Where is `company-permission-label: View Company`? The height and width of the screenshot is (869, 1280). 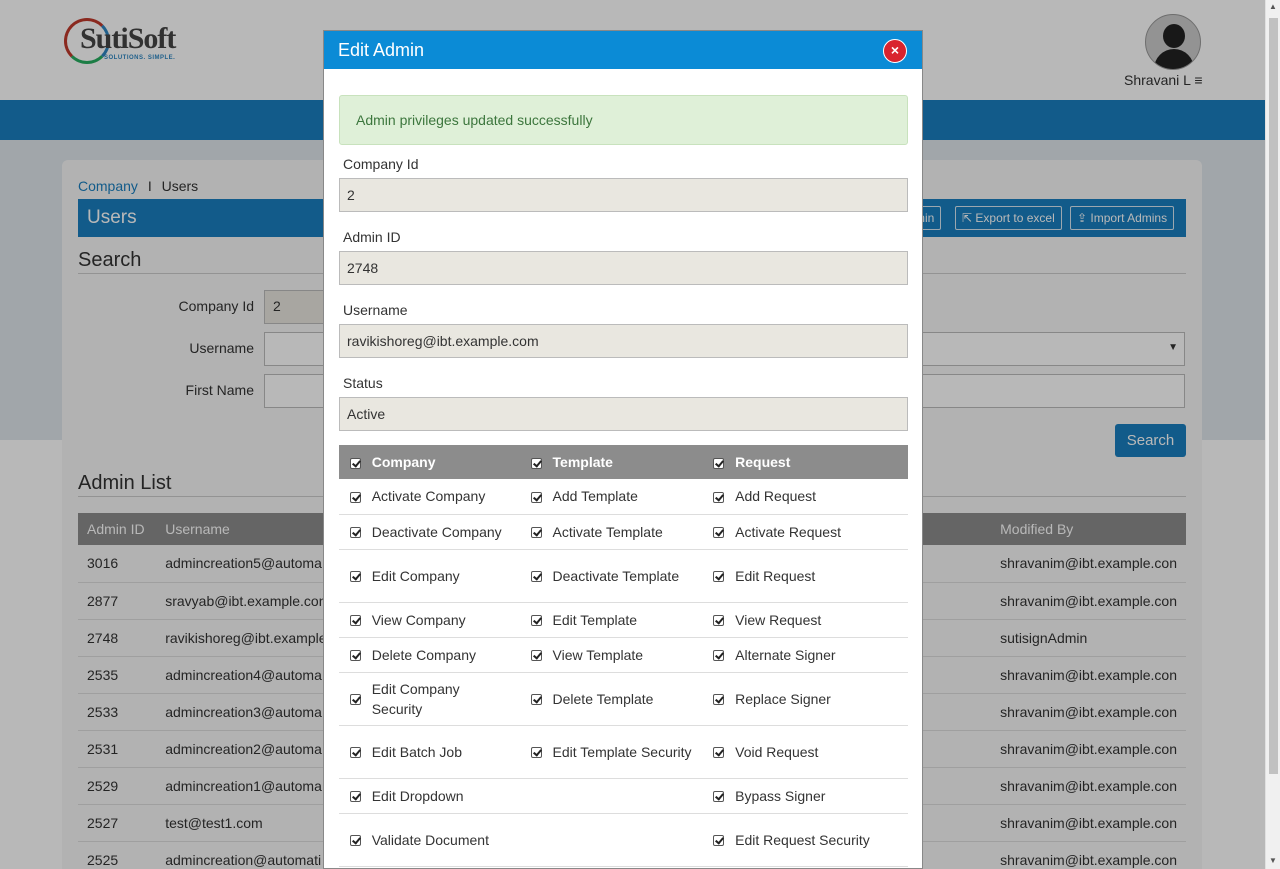 company-permission-label: View Company is located at coordinates (445, 620).